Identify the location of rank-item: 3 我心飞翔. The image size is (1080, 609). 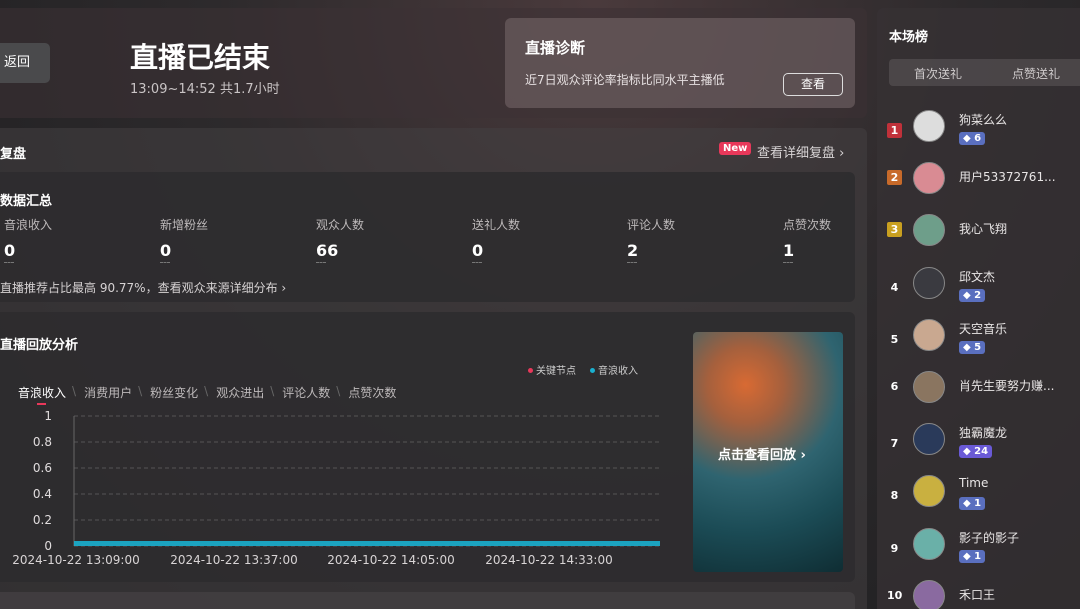
(978, 239).